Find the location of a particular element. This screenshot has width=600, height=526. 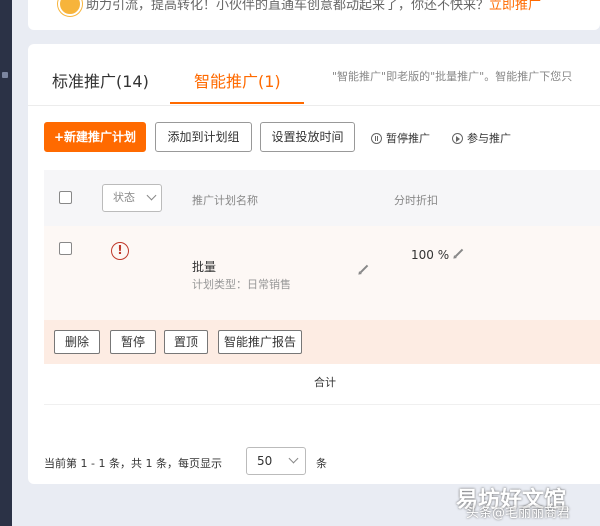

edit-name-pencil-icon is located at coordinates (364, 269).